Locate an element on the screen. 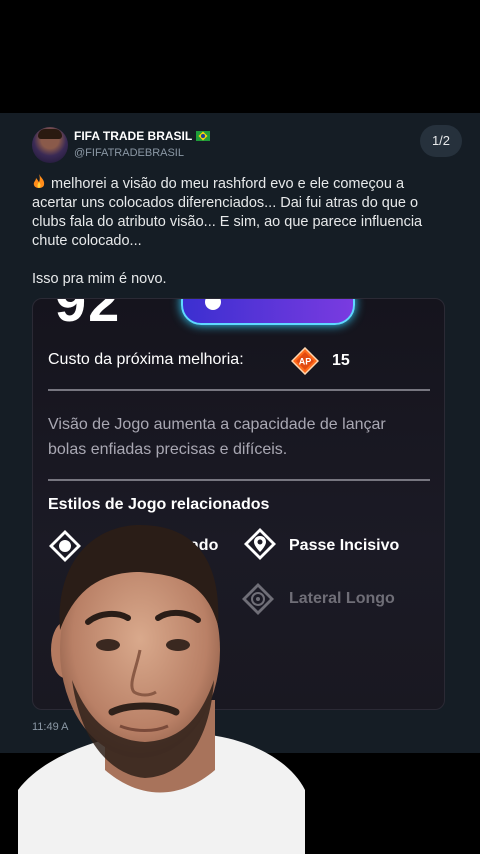  author-handle: @FIFATRADEBRASIL is located at coordinates (129, 153).